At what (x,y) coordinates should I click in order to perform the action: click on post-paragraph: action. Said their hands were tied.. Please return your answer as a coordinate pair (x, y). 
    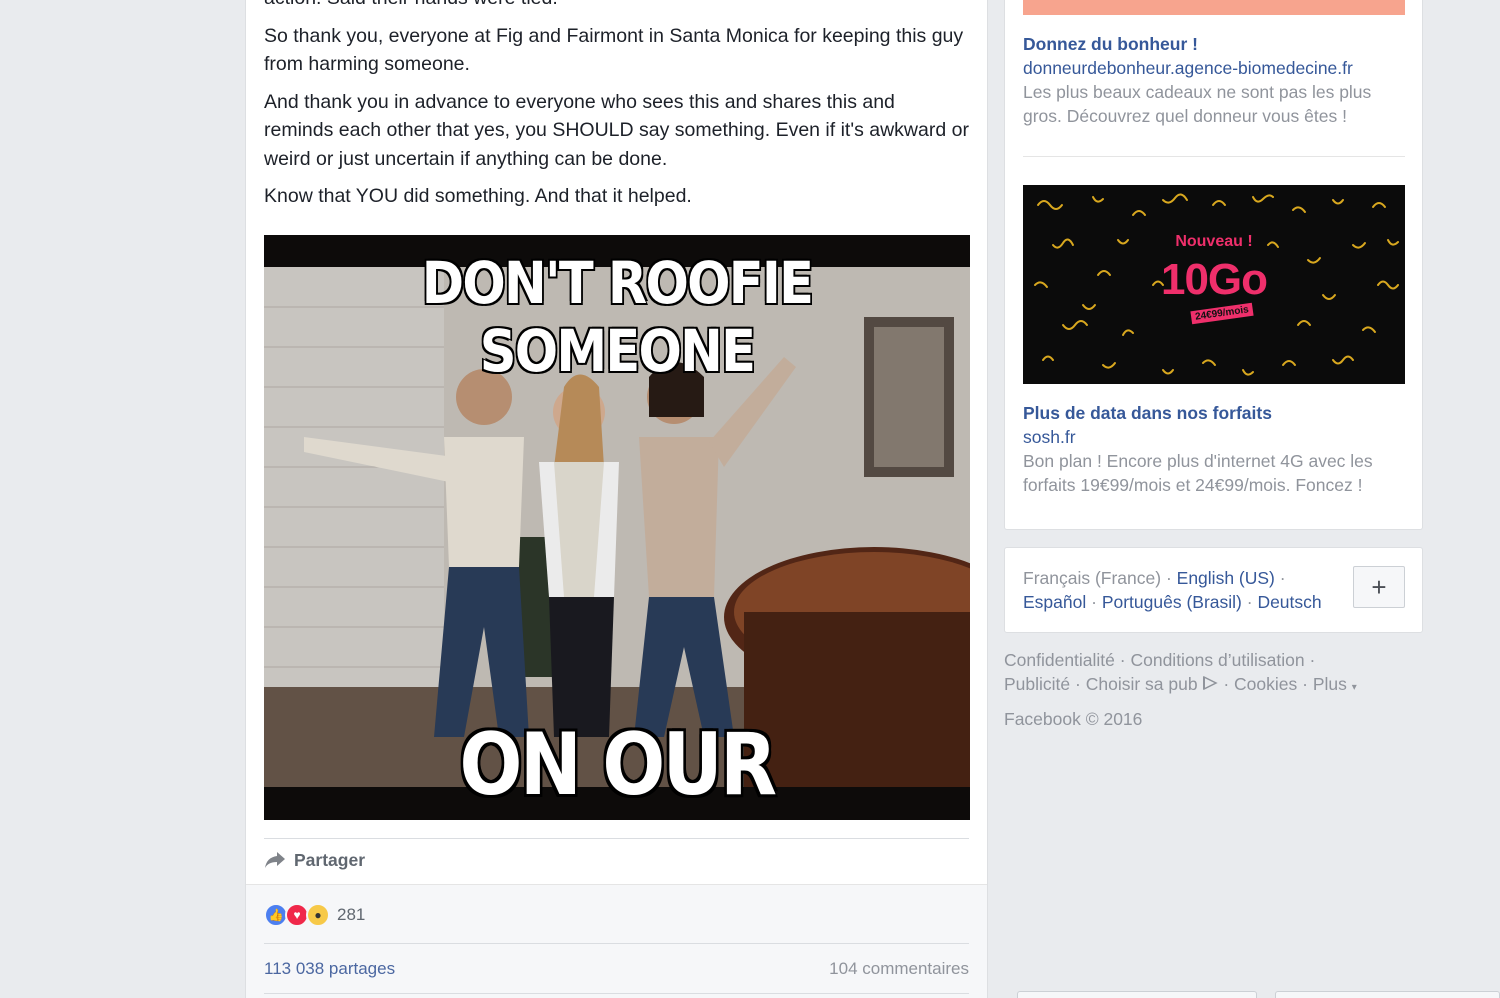
    Looking at the image, I should click on (616, 6).